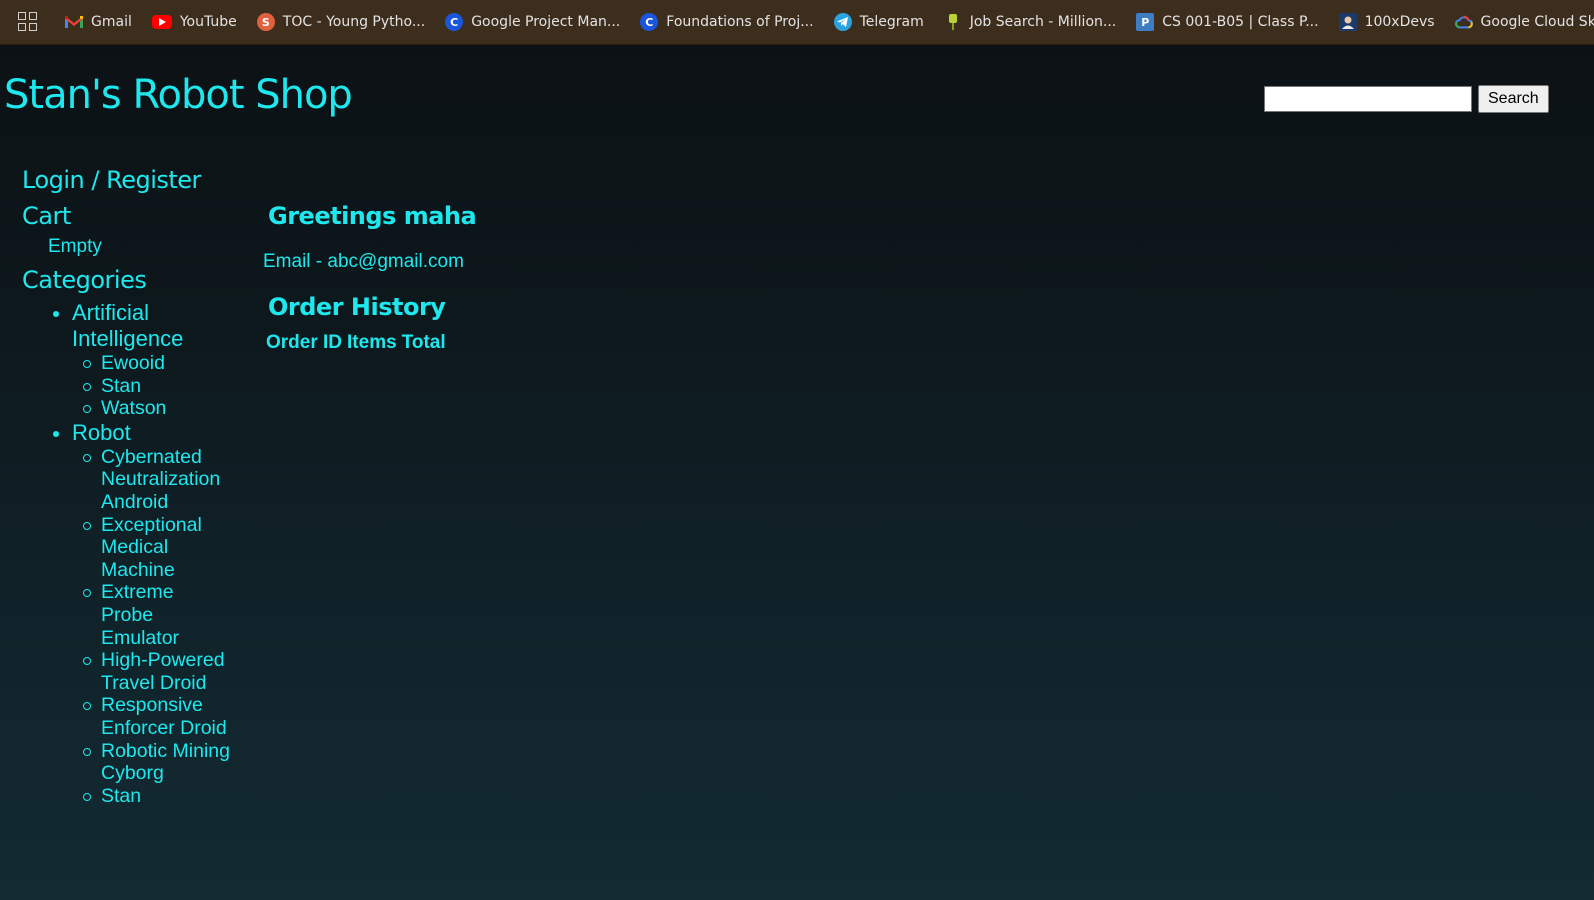  I want to click on bookmark-label: YouTube, so click(208, 22).